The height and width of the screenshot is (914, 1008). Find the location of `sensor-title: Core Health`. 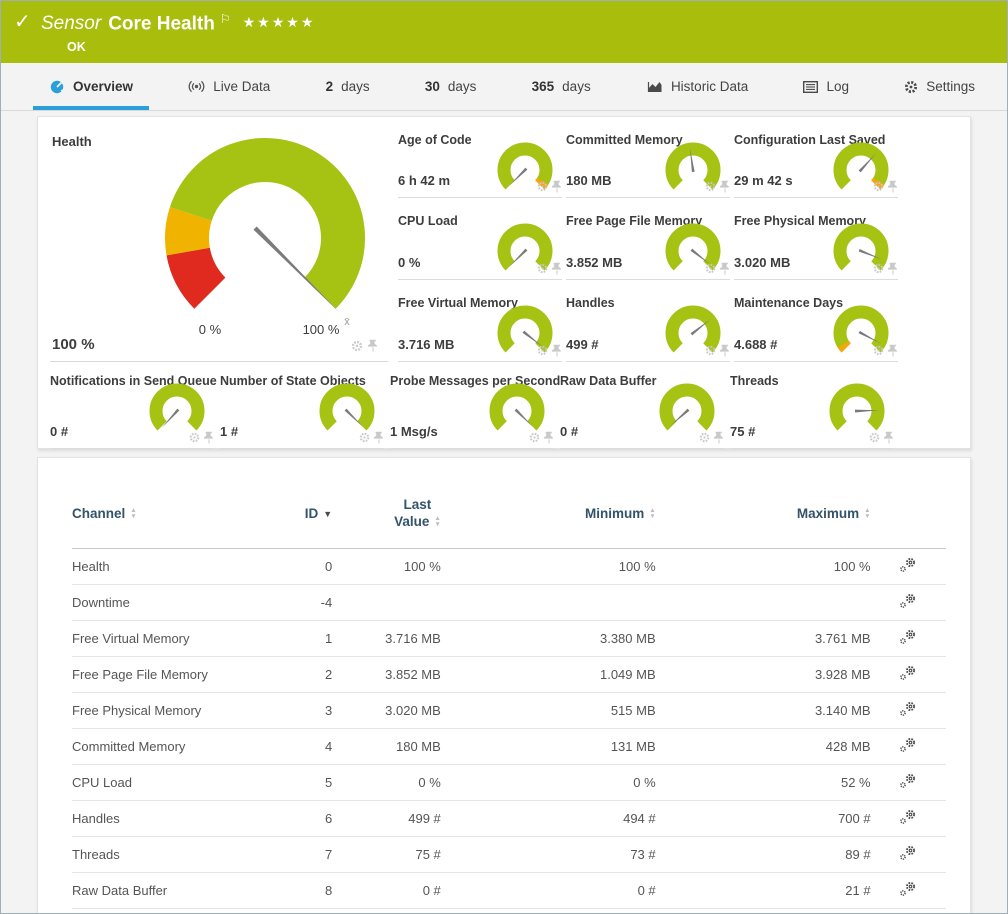

sensor-title: Core Health is located at coordinates (161, 24).